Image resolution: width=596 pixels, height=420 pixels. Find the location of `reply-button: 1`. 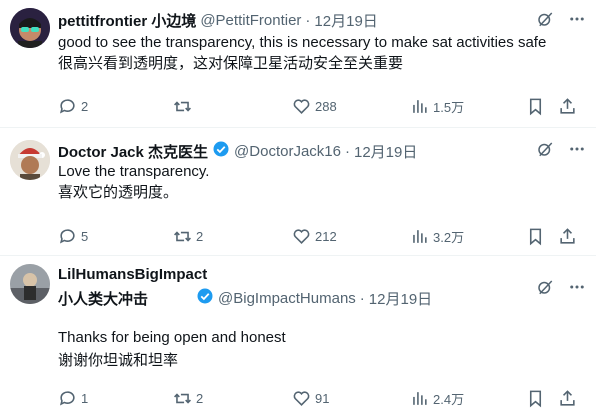

reply-button: 1 is located at coordinates (73, 398).